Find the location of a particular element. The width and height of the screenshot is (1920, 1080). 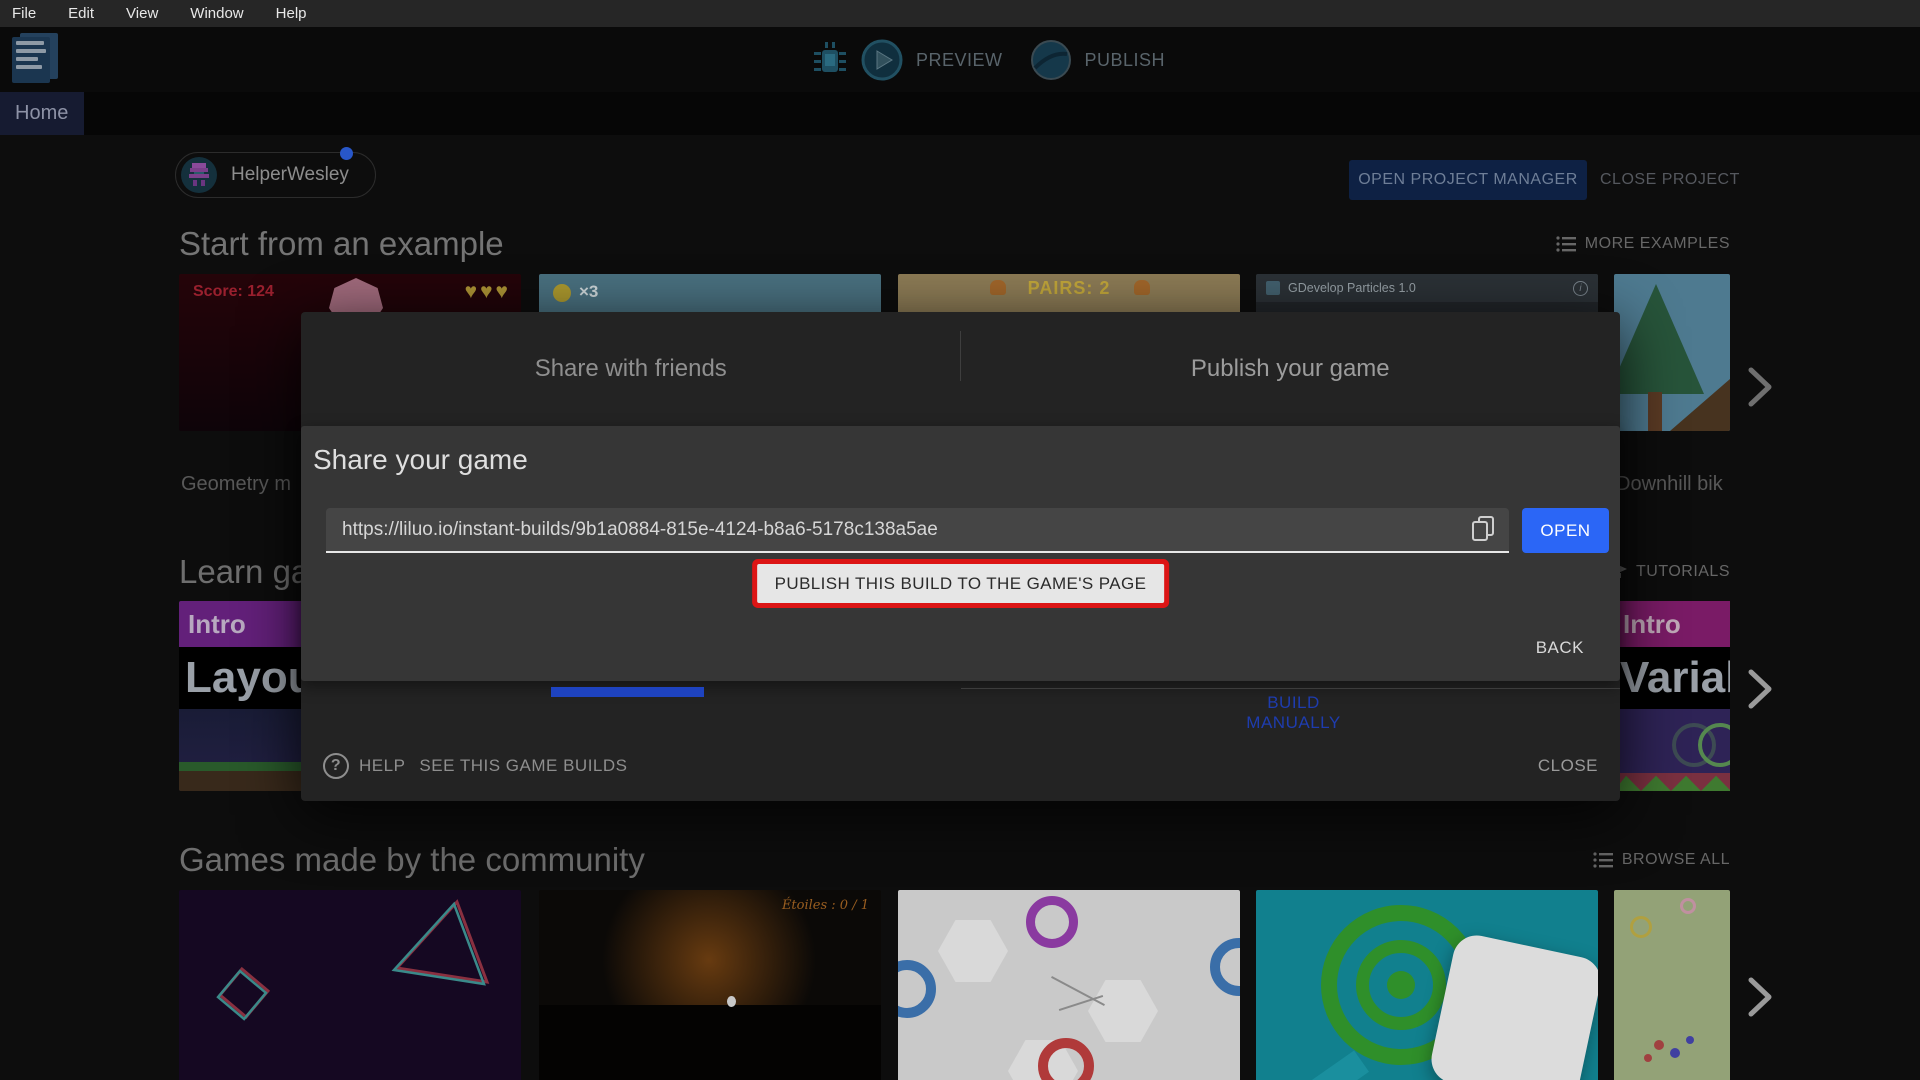

publish-button: PUBLISH is located at coordinates (1125, 60).